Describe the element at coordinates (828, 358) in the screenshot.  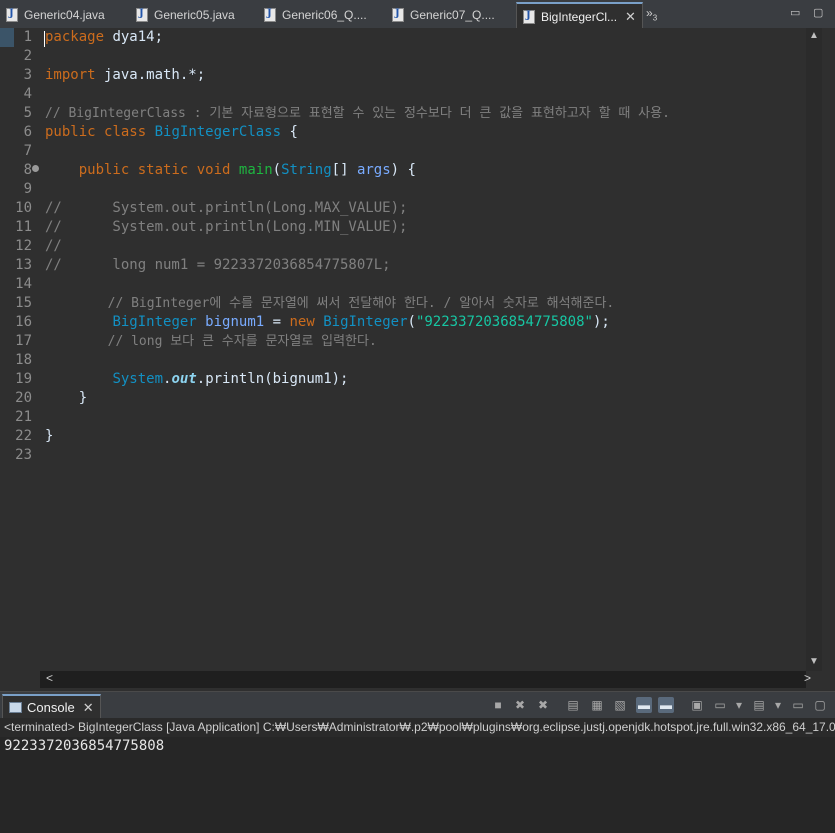
I see `overview-ruler` at that location.